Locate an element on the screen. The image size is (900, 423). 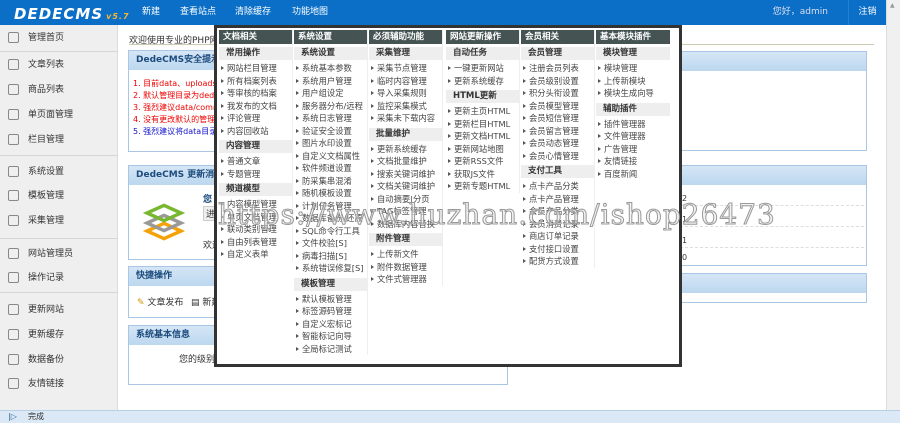
menu-item: 软件频道设置 is located at coordinates (330, 168).